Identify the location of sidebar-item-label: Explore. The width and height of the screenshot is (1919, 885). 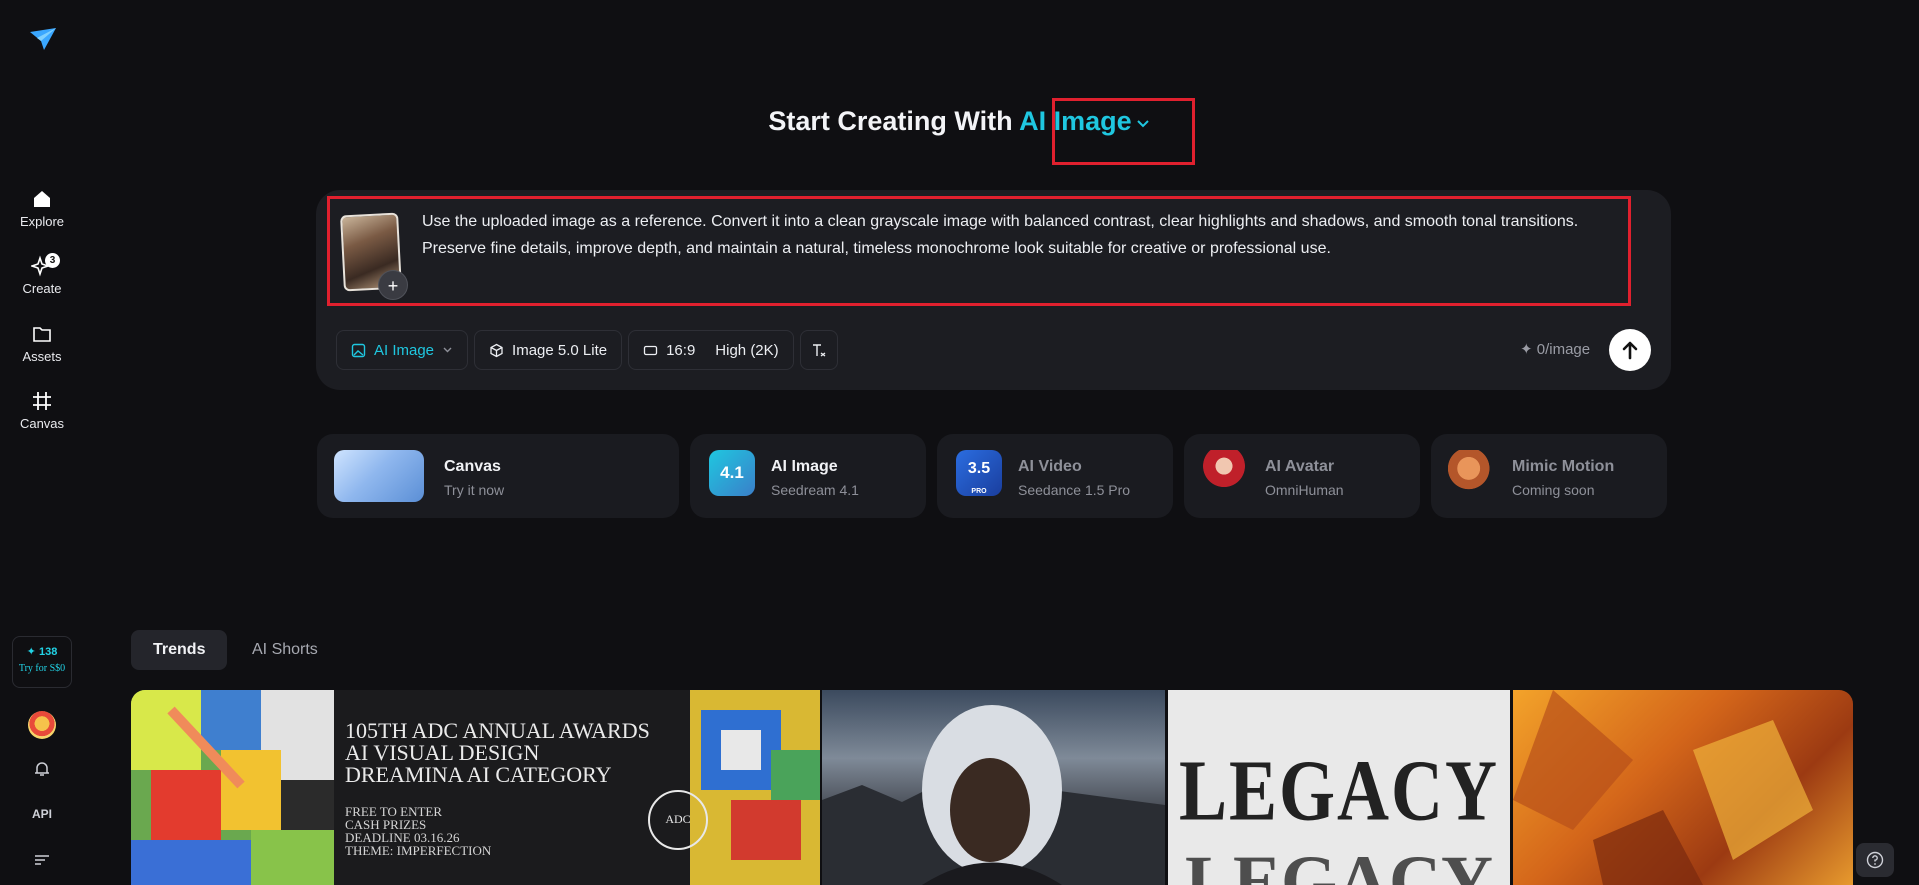
(42, 221).